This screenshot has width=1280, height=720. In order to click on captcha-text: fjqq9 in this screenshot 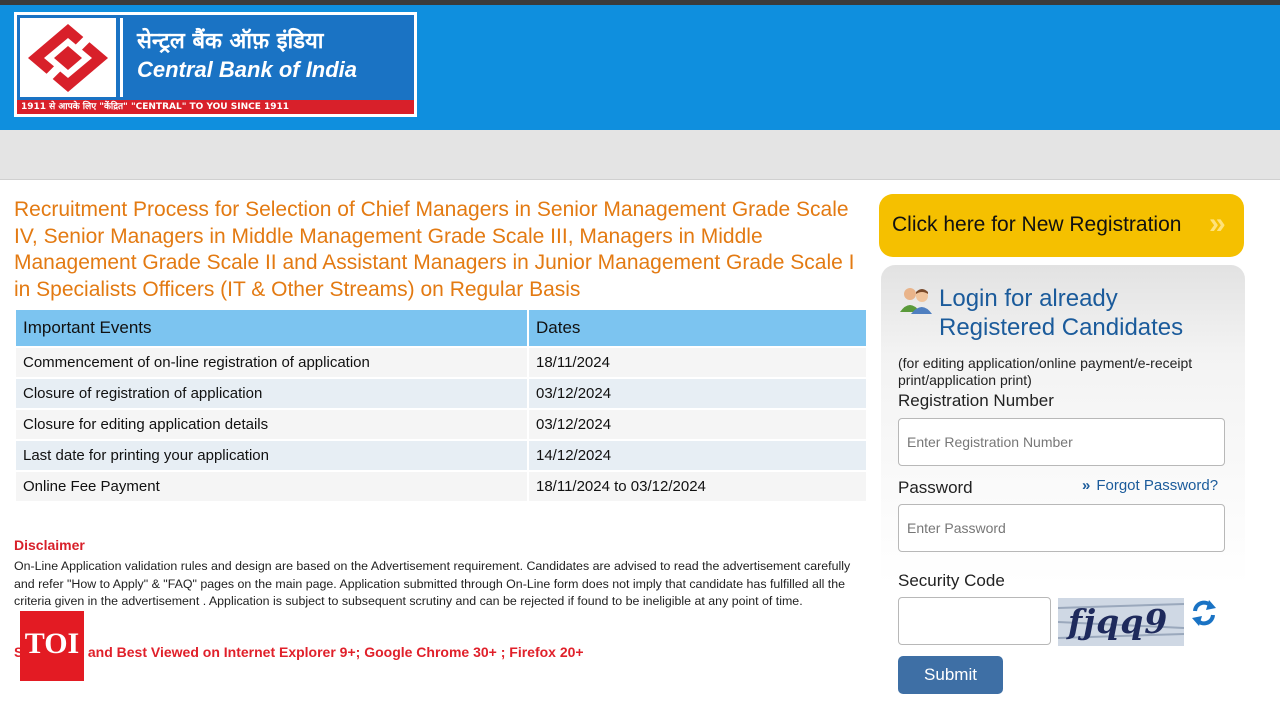, I will do `click(1118, 621)`.